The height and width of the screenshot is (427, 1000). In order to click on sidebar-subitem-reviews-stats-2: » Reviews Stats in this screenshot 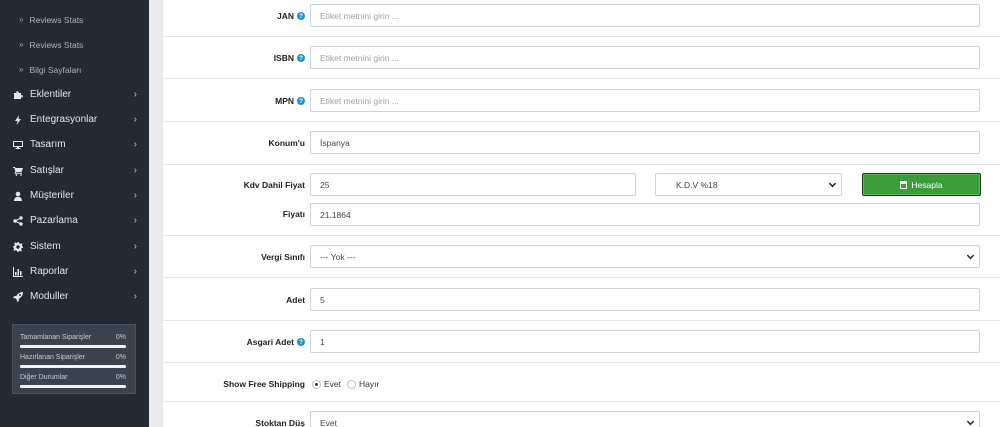, I will do `click(74, 44)`.